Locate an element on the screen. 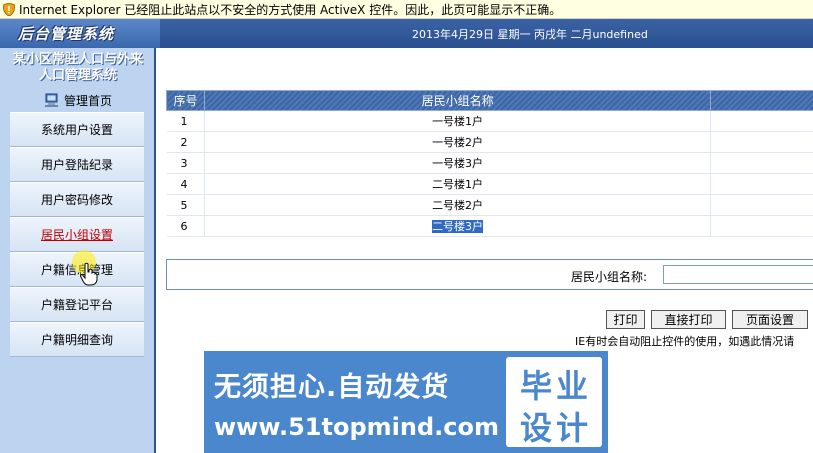  cell-group-name-text: 一号楼2户 is located at coordinates (458, 142).